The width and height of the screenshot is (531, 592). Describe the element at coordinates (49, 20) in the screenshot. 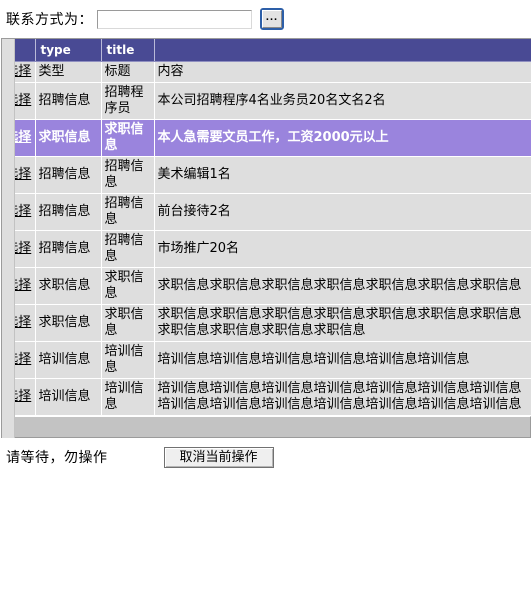

I see `contact-label: 联系方式为：` at that location.